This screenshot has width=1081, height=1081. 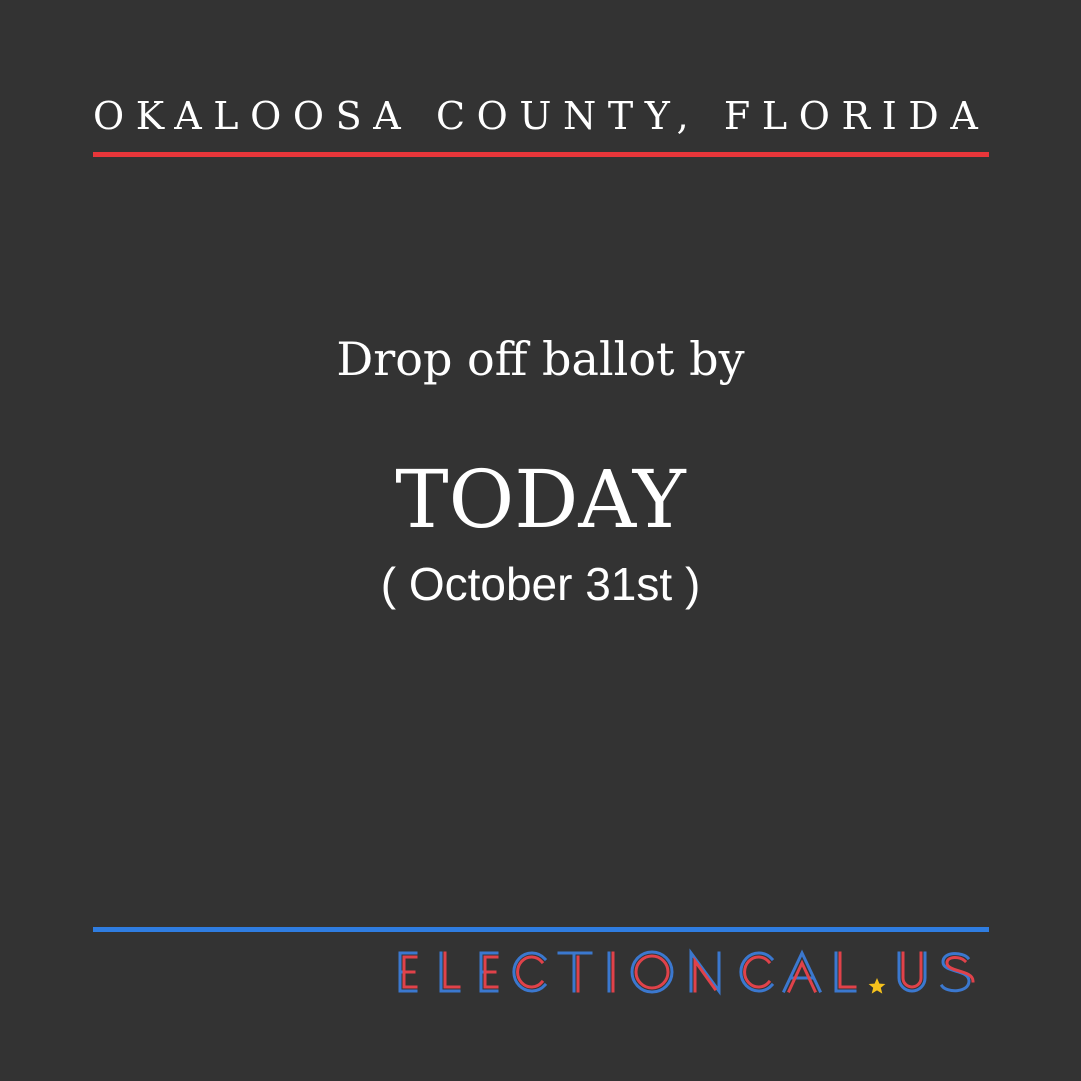 I want to click on electioncal-logo, so click(x=686, y=972).